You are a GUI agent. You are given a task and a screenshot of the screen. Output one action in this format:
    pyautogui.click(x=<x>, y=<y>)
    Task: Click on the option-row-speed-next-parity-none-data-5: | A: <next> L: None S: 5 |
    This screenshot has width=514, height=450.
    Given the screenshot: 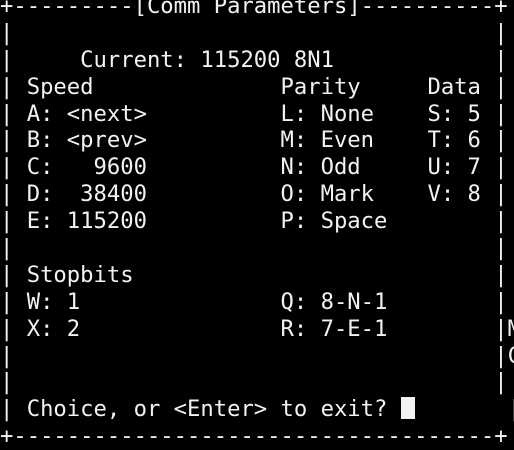 What is the action you would take?
    pyautogui.click(x=257, y=114)
    